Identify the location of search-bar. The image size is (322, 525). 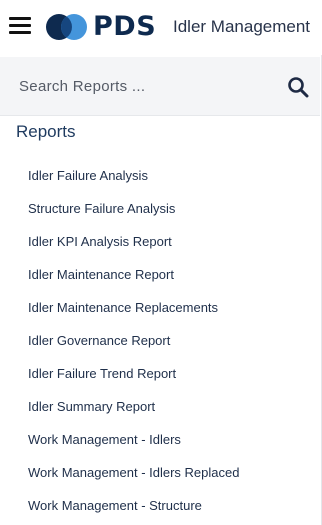
(160, 86).